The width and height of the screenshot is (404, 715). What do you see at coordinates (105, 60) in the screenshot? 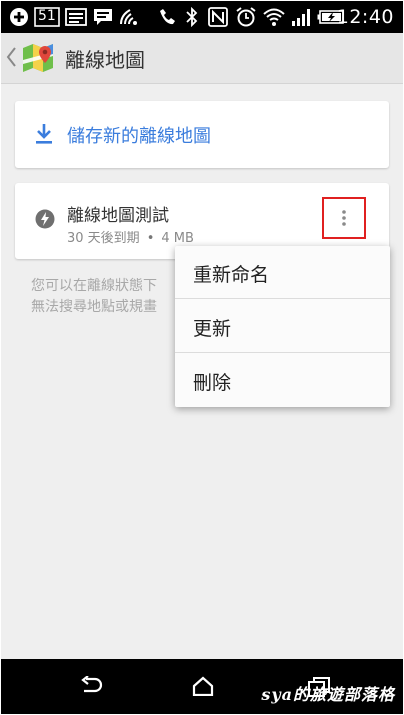
I see `page-title: 離線地圖` at bounding box center [105, 60].